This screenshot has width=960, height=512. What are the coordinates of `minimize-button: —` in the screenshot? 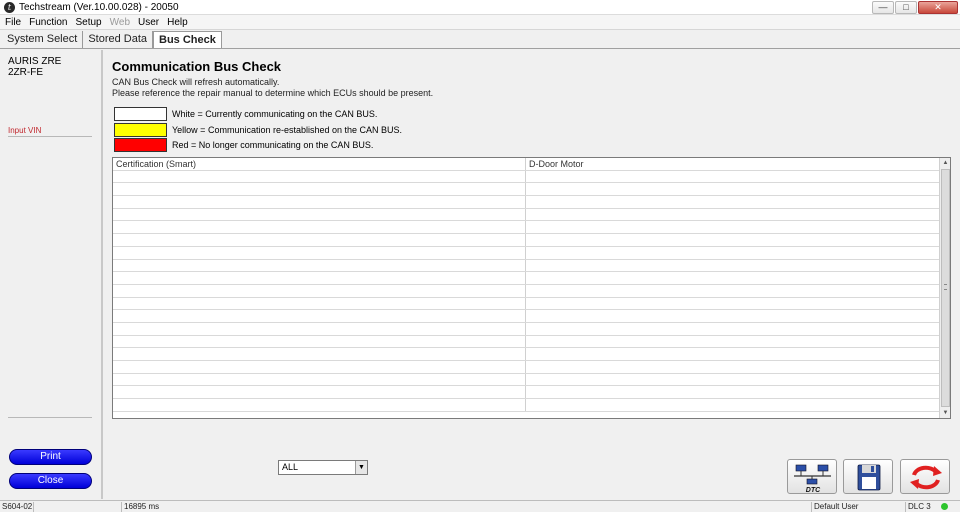 It's located at (883, 7).